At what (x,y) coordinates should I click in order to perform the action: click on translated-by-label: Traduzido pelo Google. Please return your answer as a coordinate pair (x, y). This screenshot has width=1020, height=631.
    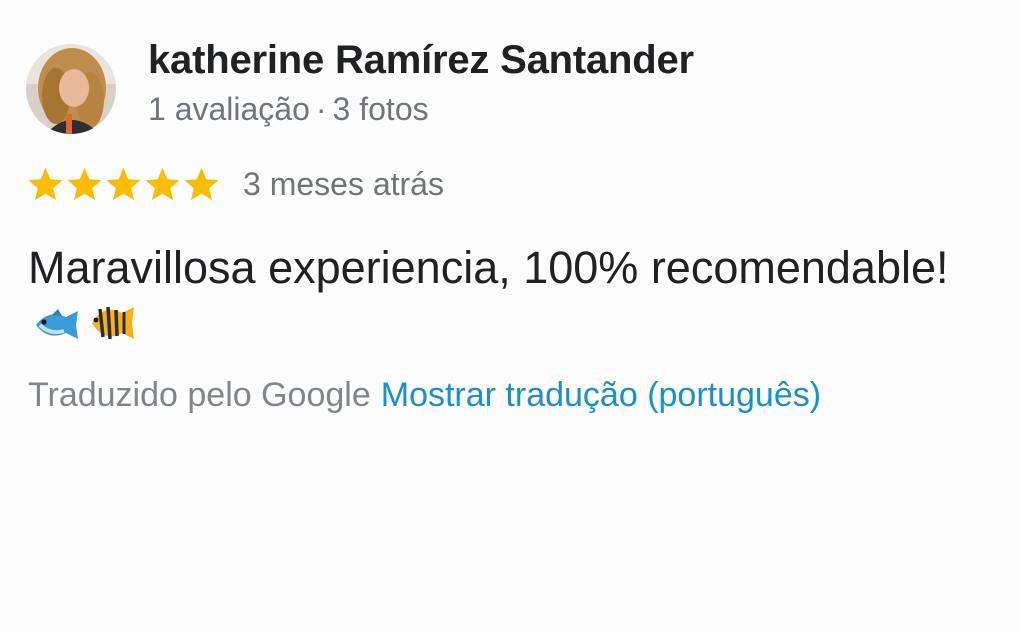
    Looking at the image, I should click on (199, 395).